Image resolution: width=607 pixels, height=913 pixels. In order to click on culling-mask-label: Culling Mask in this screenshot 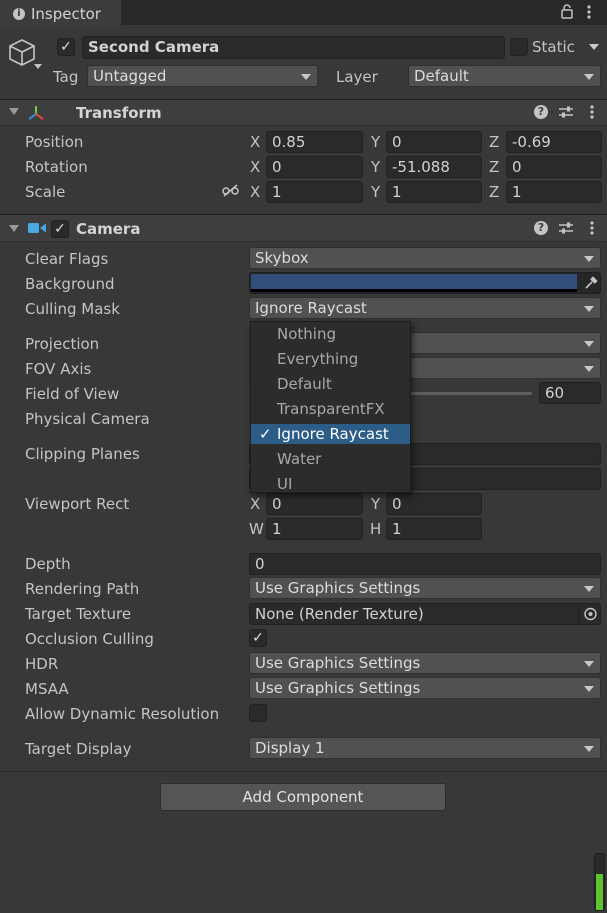, I will do `click(72, 309)`.